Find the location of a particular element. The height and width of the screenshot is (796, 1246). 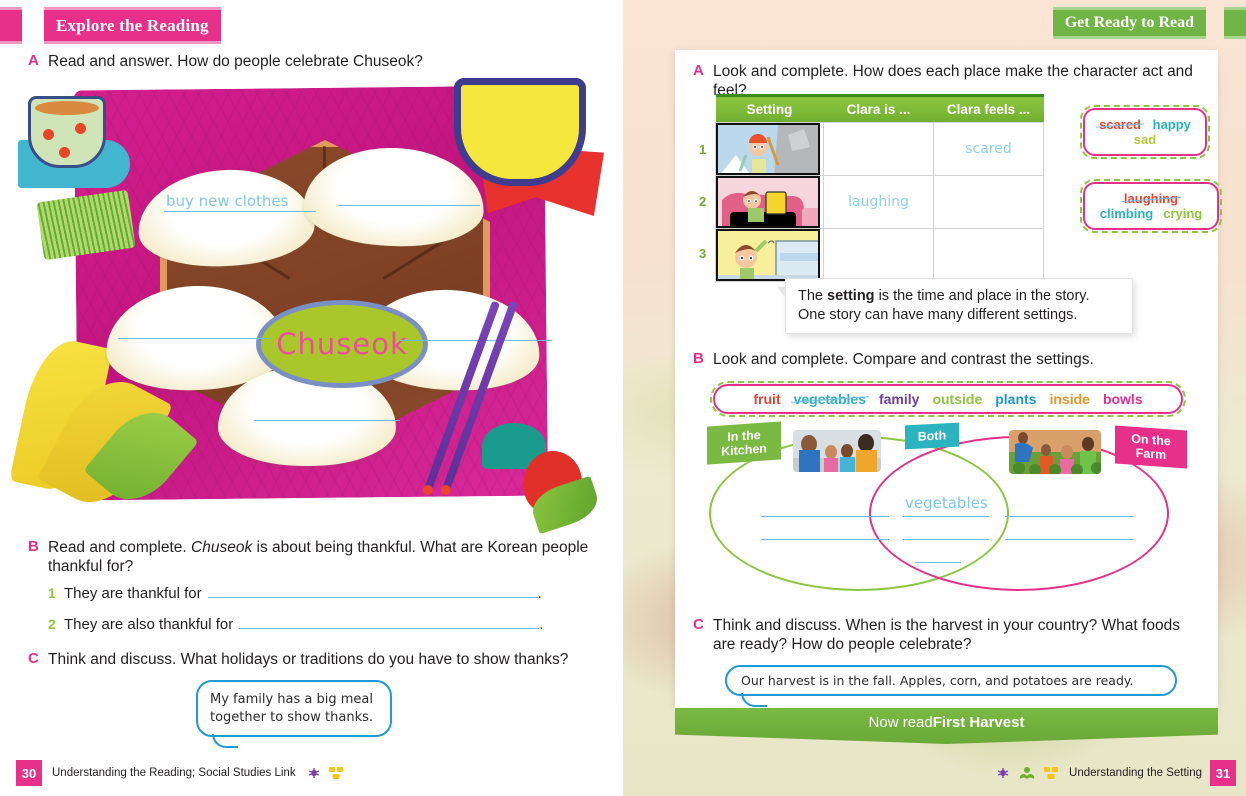

now-read-pre: Now read is located at coordinates (900, 722).